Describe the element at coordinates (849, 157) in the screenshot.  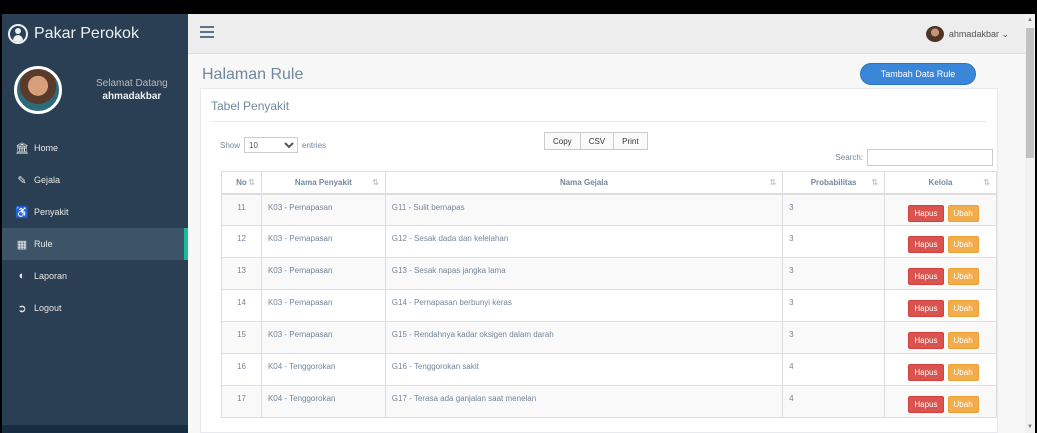
I see `search-label: Search:` at that location.